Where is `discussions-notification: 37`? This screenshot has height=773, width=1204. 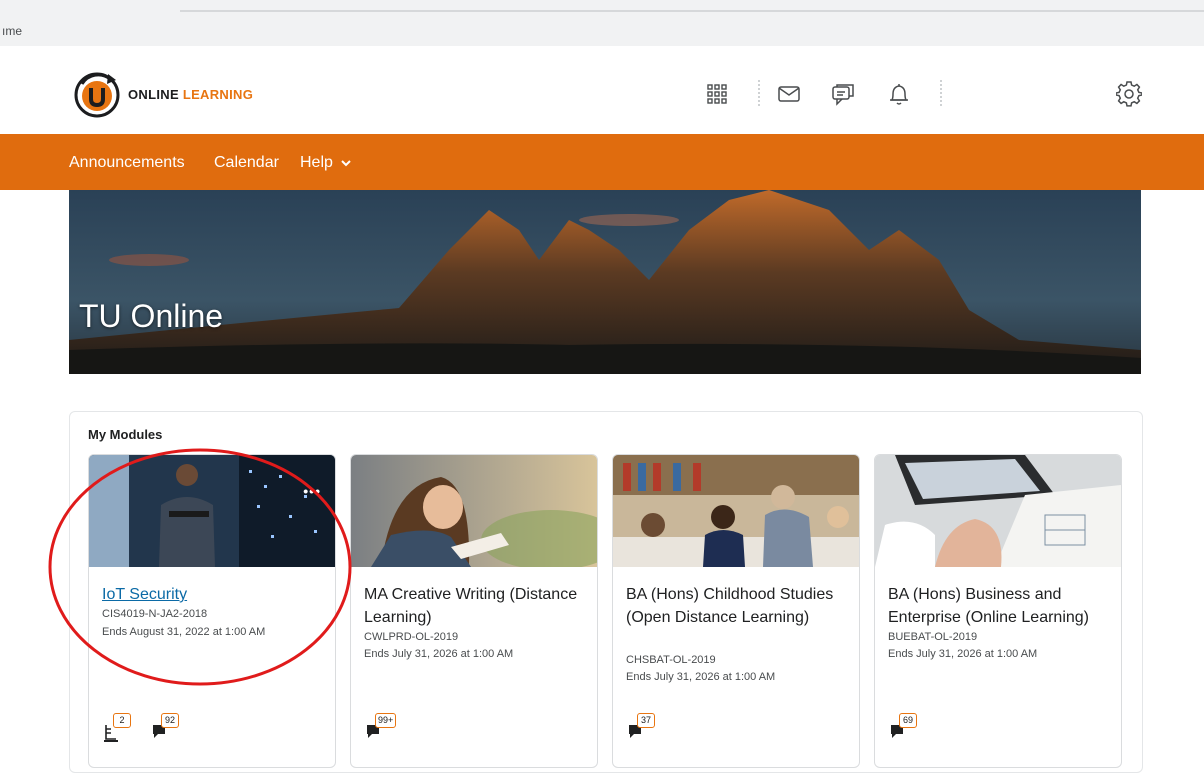
discussions-notification: 37 is located at coordinates (642, 728).